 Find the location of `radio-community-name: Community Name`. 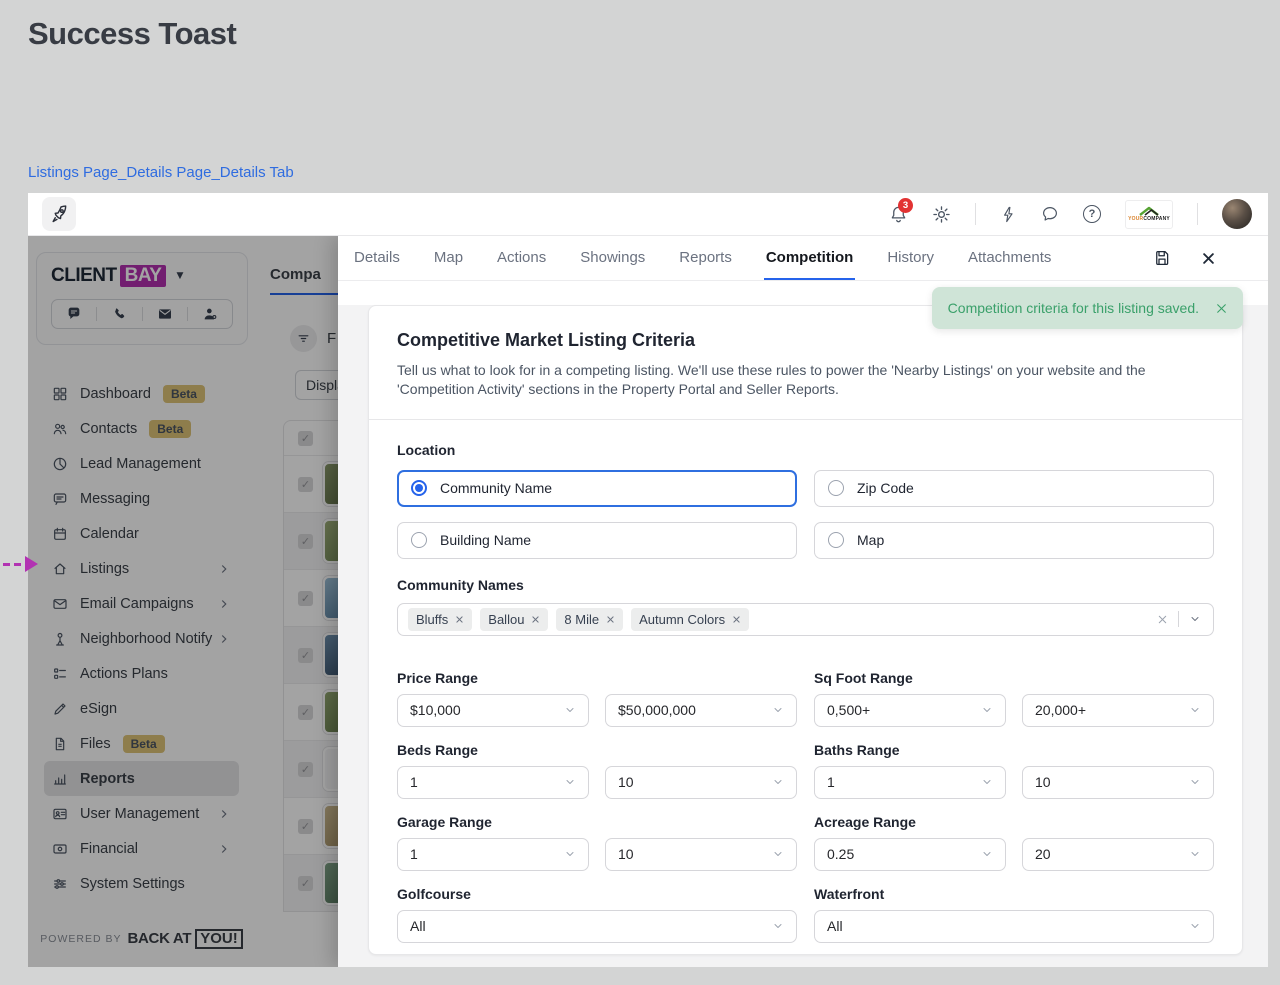

radio-community-name: Community Name is located at coordinates (597, 488).